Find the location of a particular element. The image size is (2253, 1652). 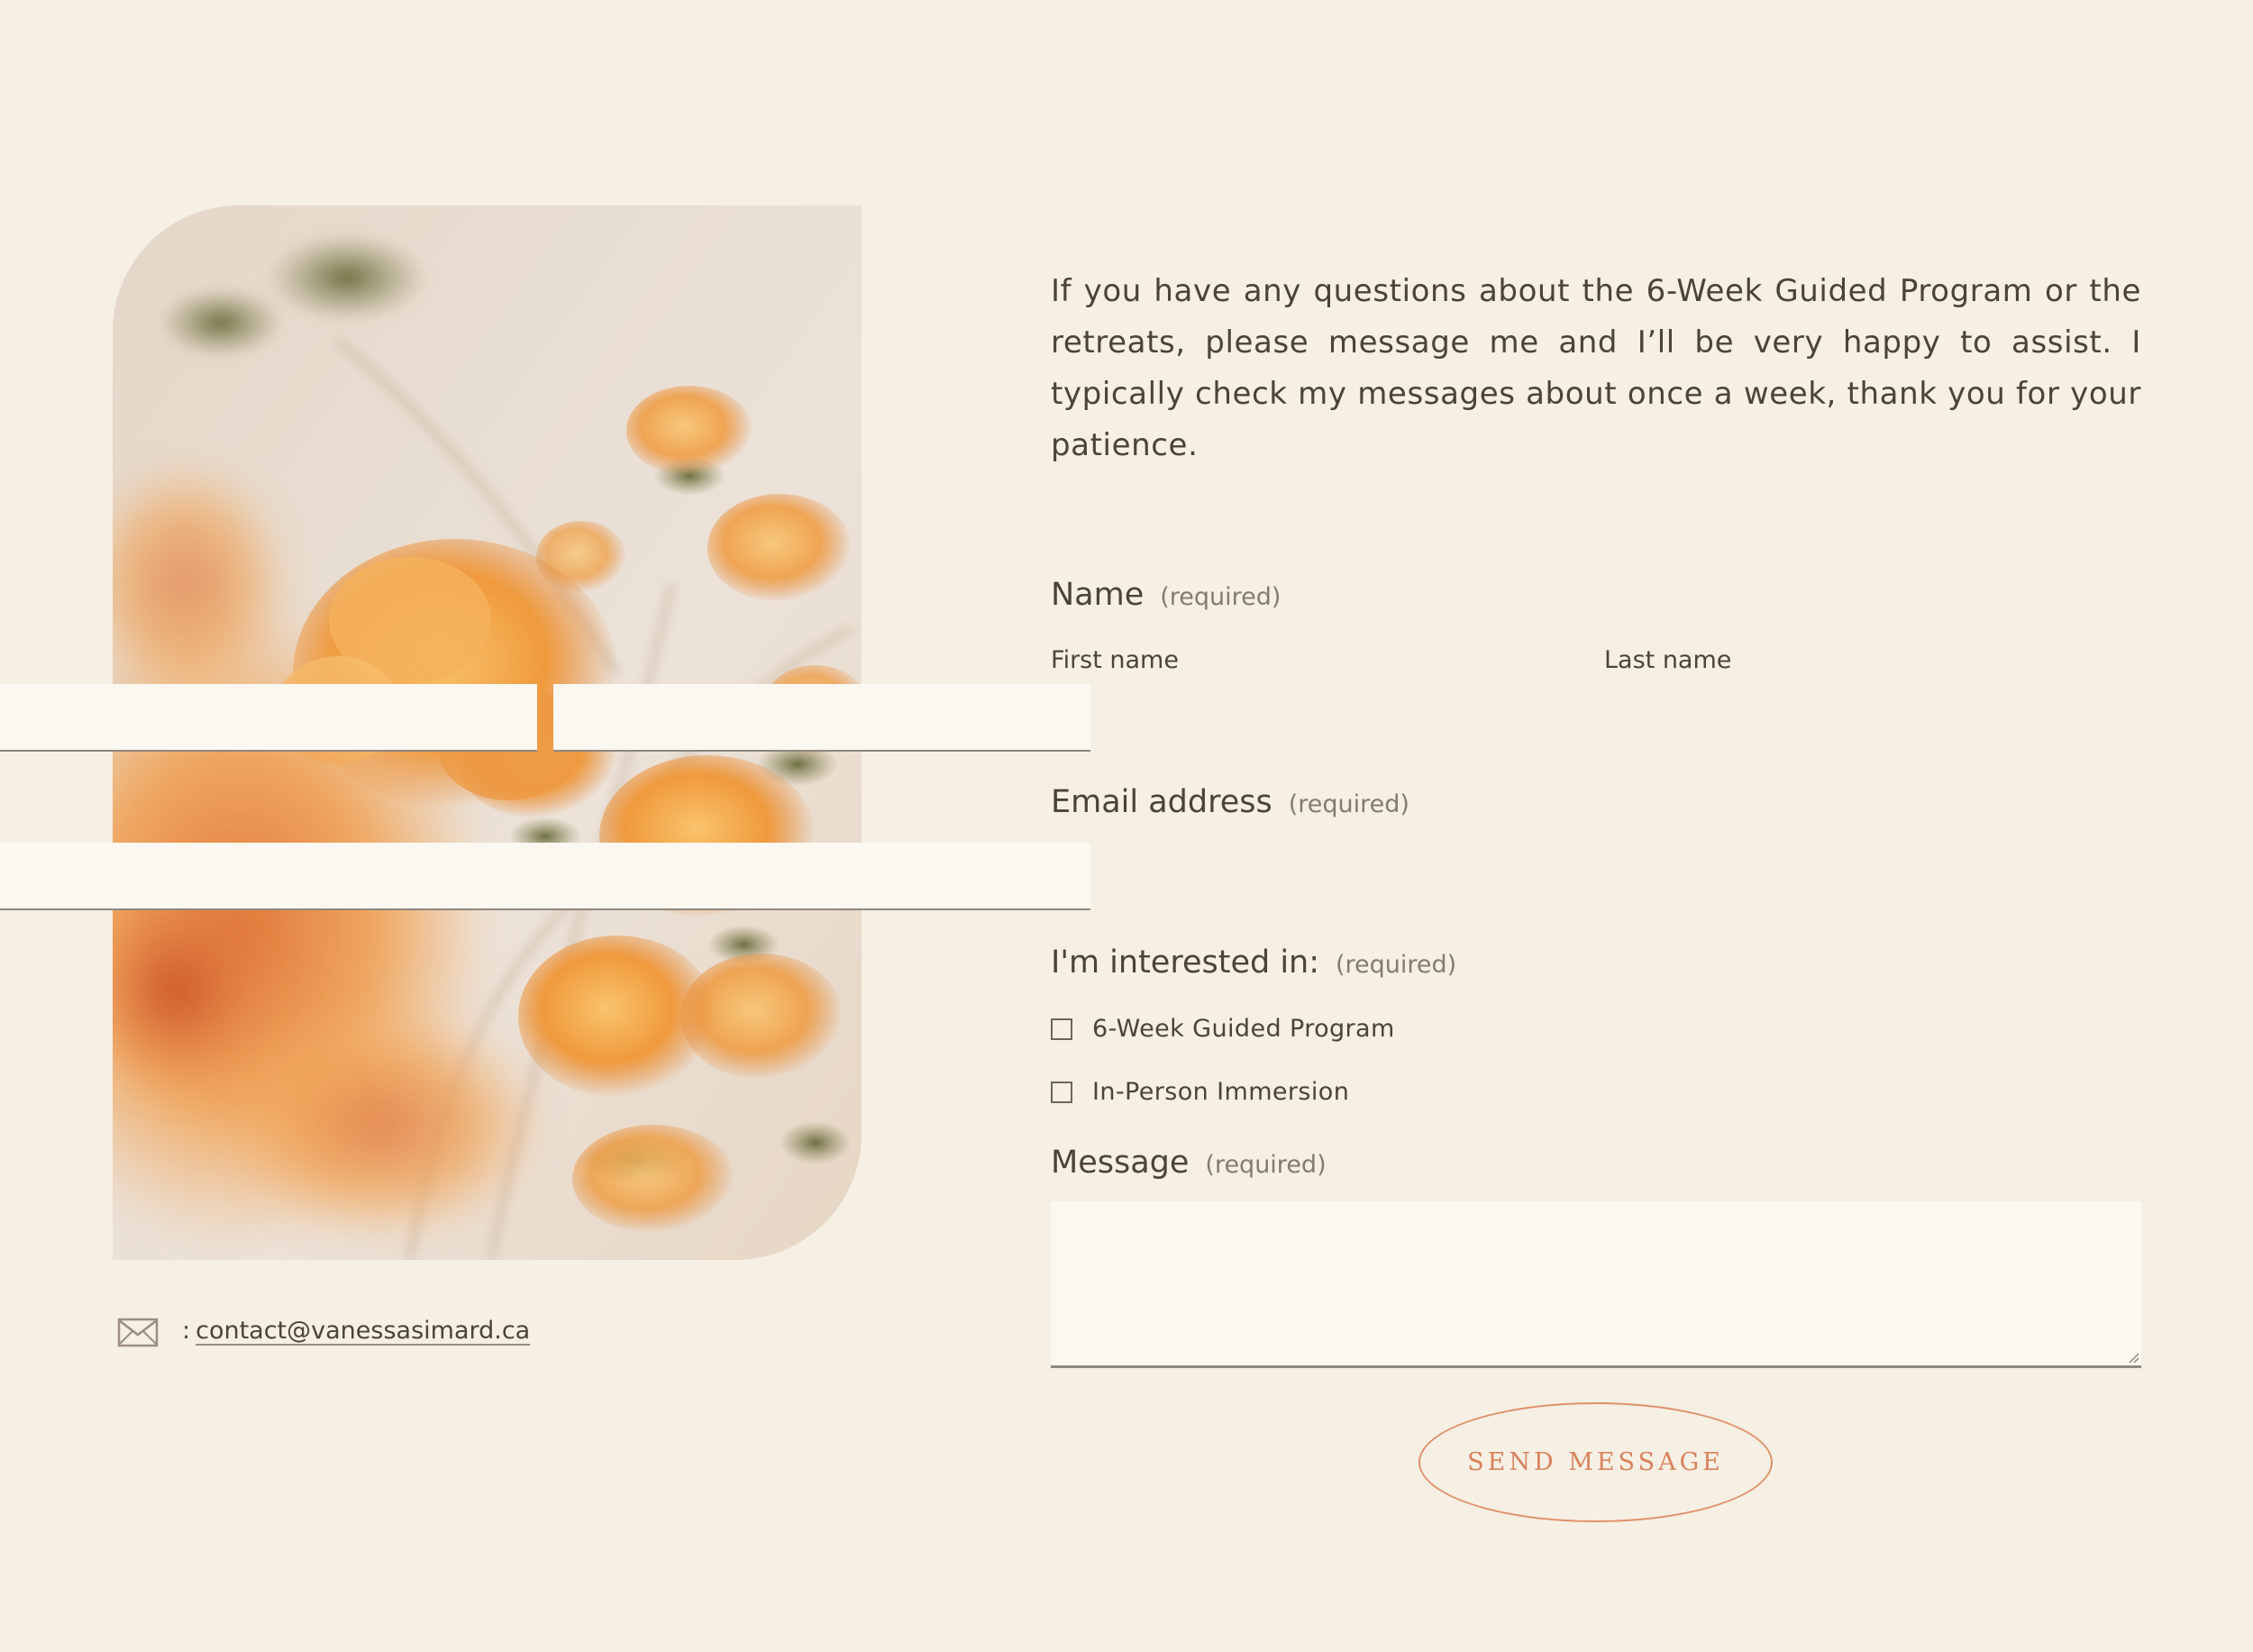

interest-option-in-person-immersion: In-Person Immersion is located at coordinates (1200, 1092).